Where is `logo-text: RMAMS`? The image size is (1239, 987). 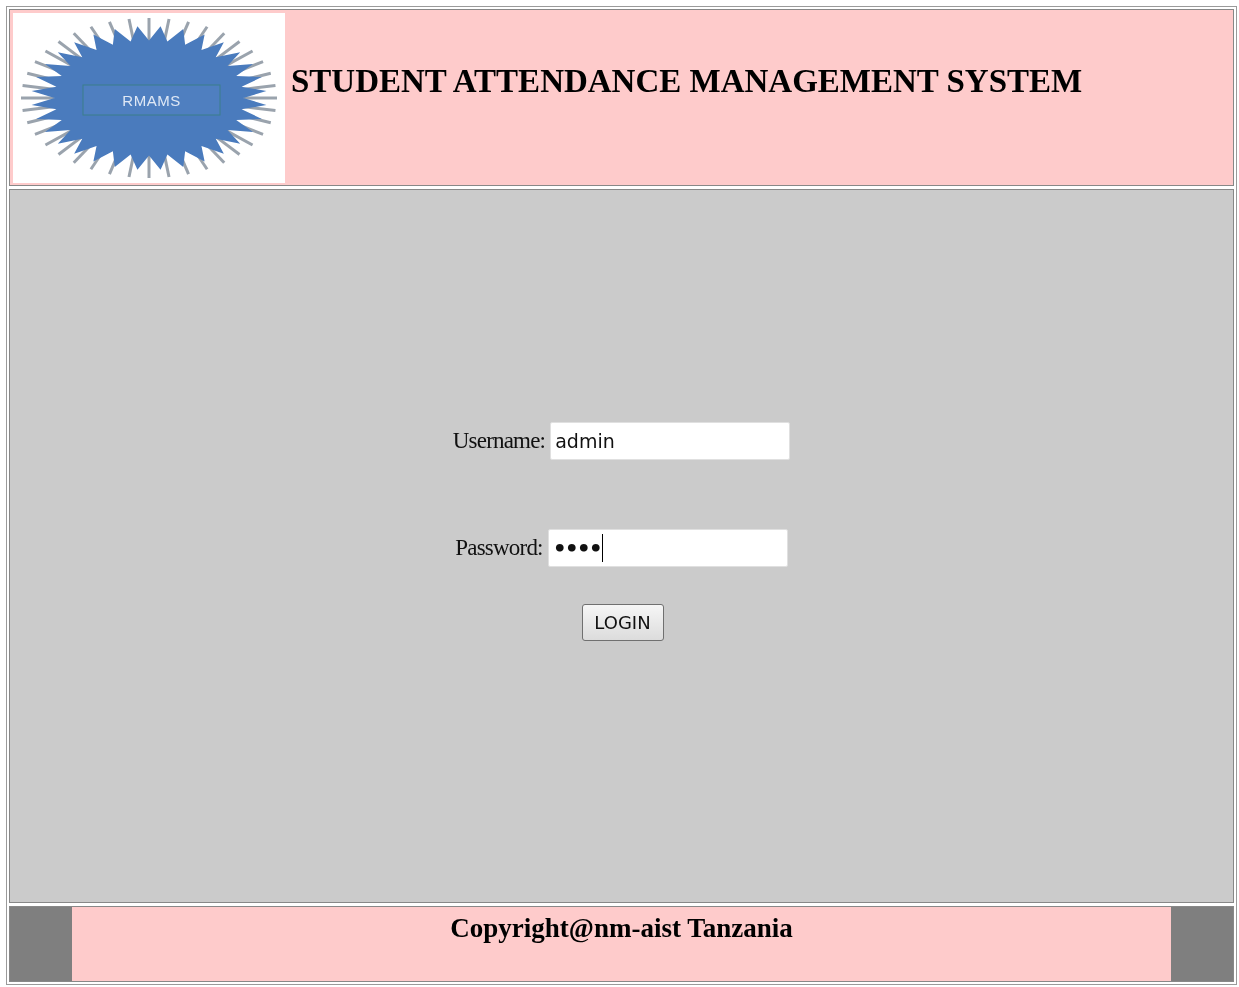 logo-text: RMAMS is located at coordinates (151, 100).